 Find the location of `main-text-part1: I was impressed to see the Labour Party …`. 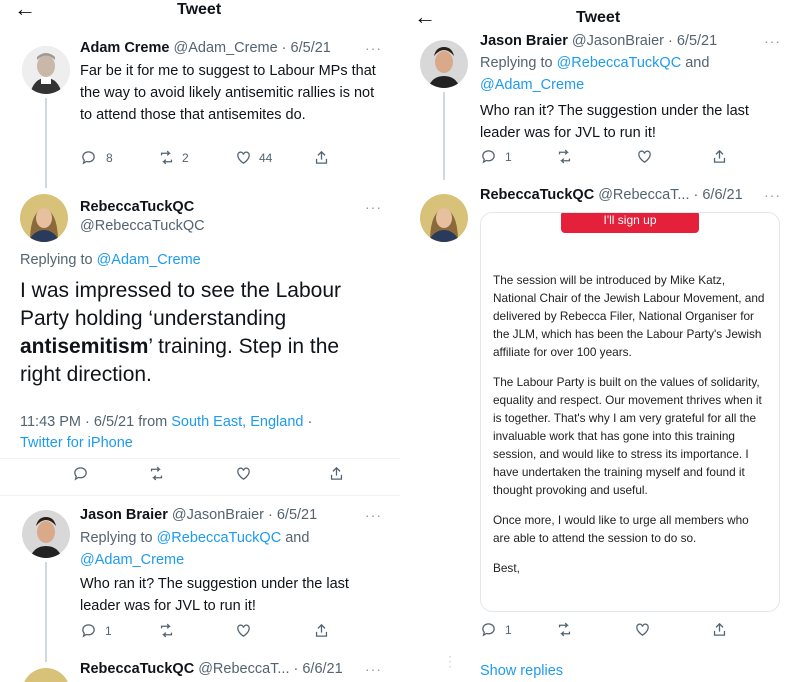

main-text-part1: I was impressed to see the Labour Party … is located at coordinates (181, 304).